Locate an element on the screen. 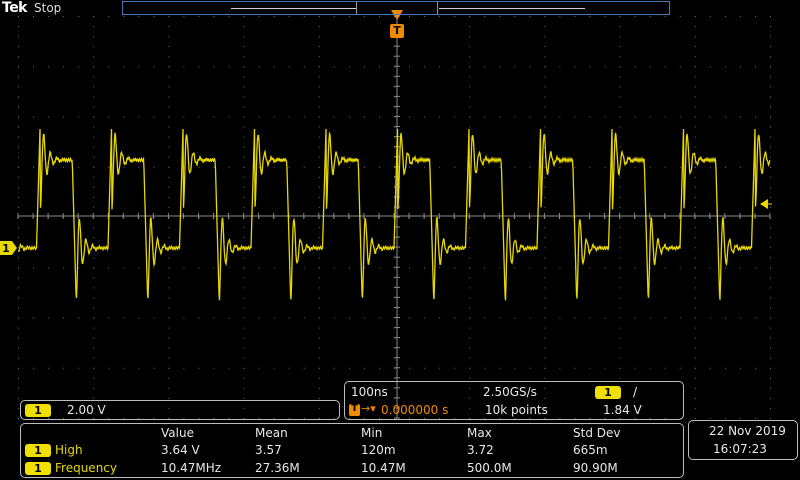 Image resolution: width=800 pixels, height=480 pixels. record-view-bar is located at coordinates (396, 8).